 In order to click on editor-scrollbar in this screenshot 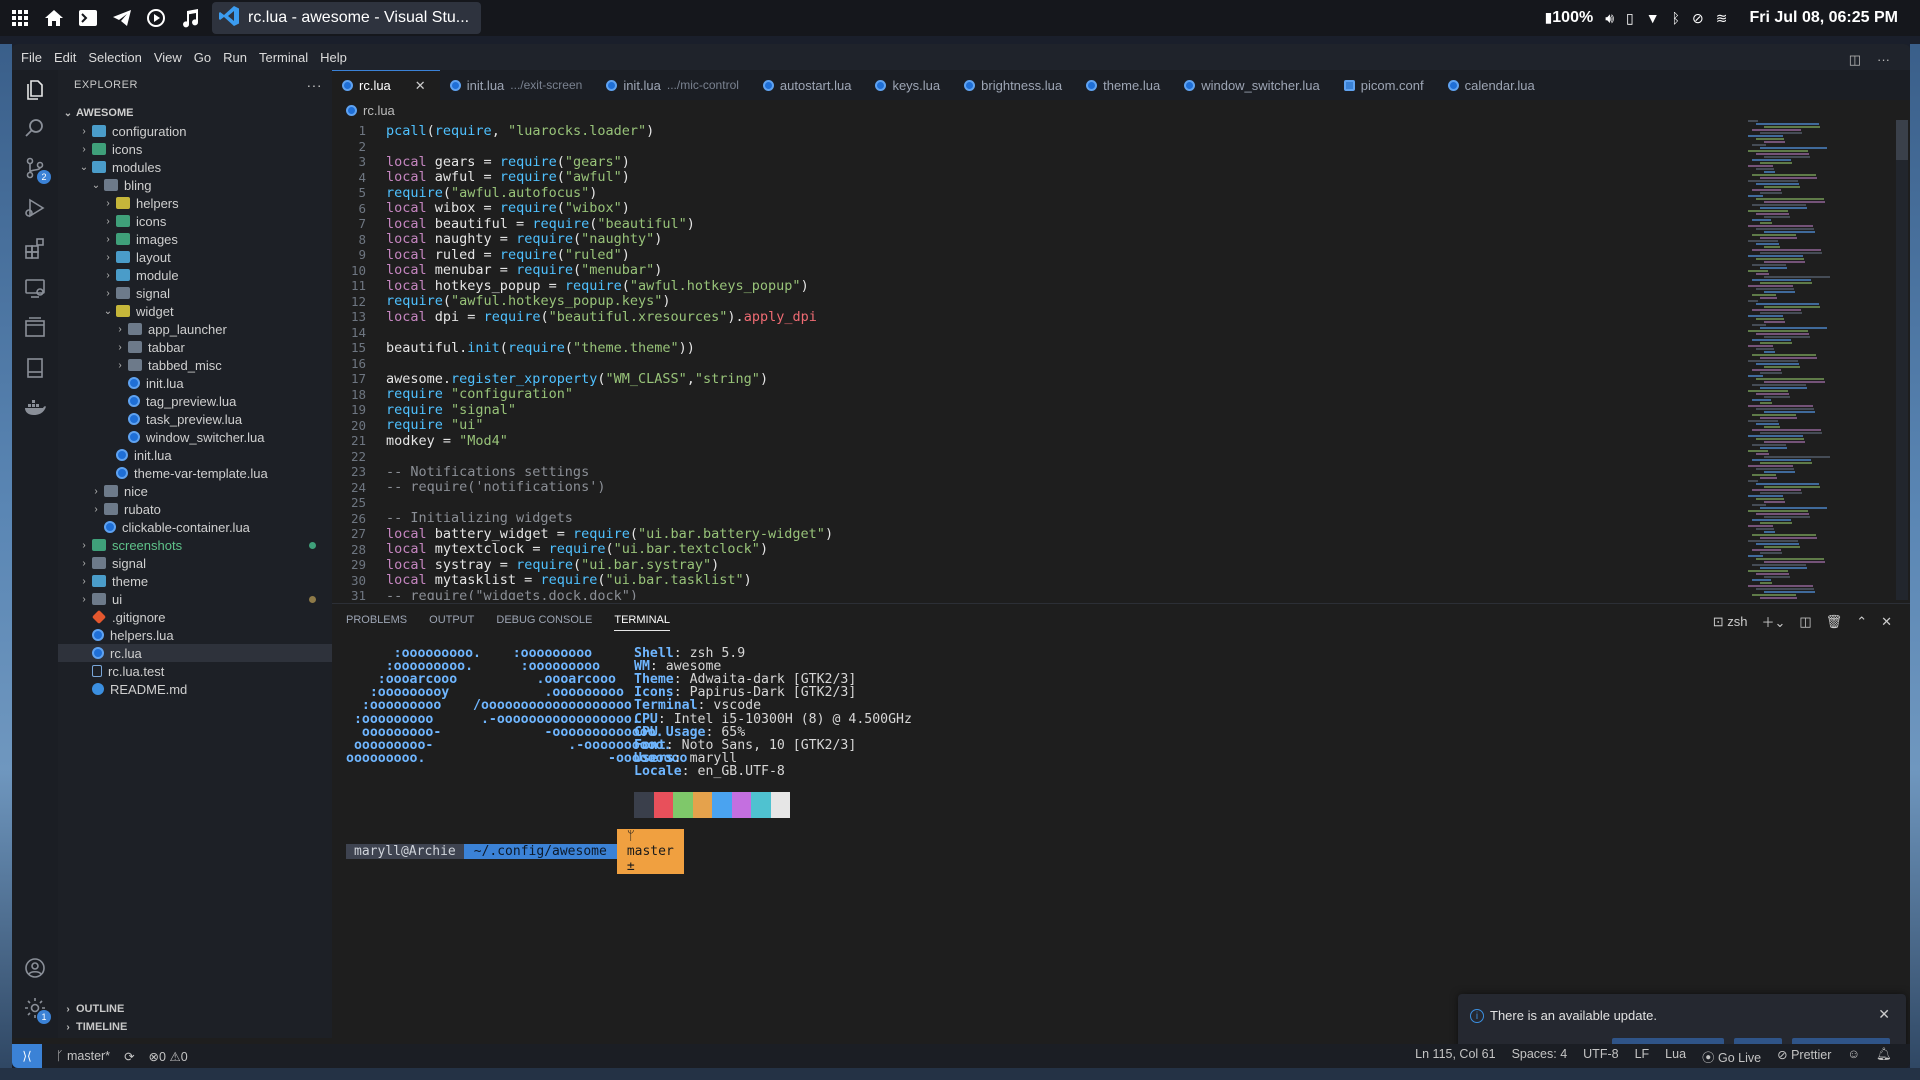, I will do `click(1902, 360)`.